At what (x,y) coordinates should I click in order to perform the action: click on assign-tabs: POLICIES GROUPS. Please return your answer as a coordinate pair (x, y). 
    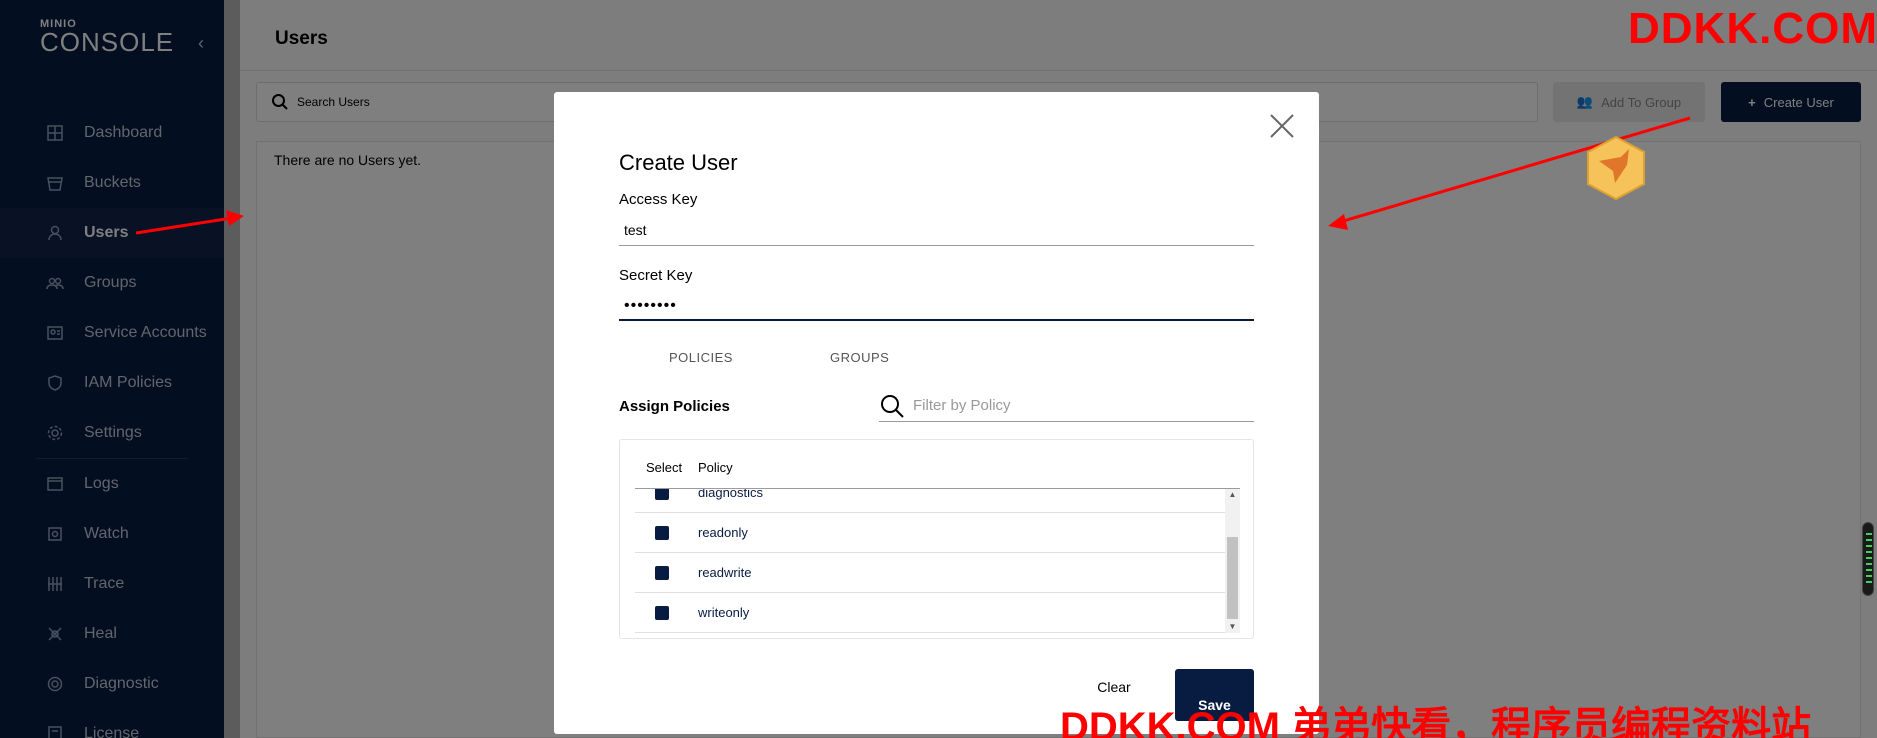
    Looking at the image, I should click on (936, 362).